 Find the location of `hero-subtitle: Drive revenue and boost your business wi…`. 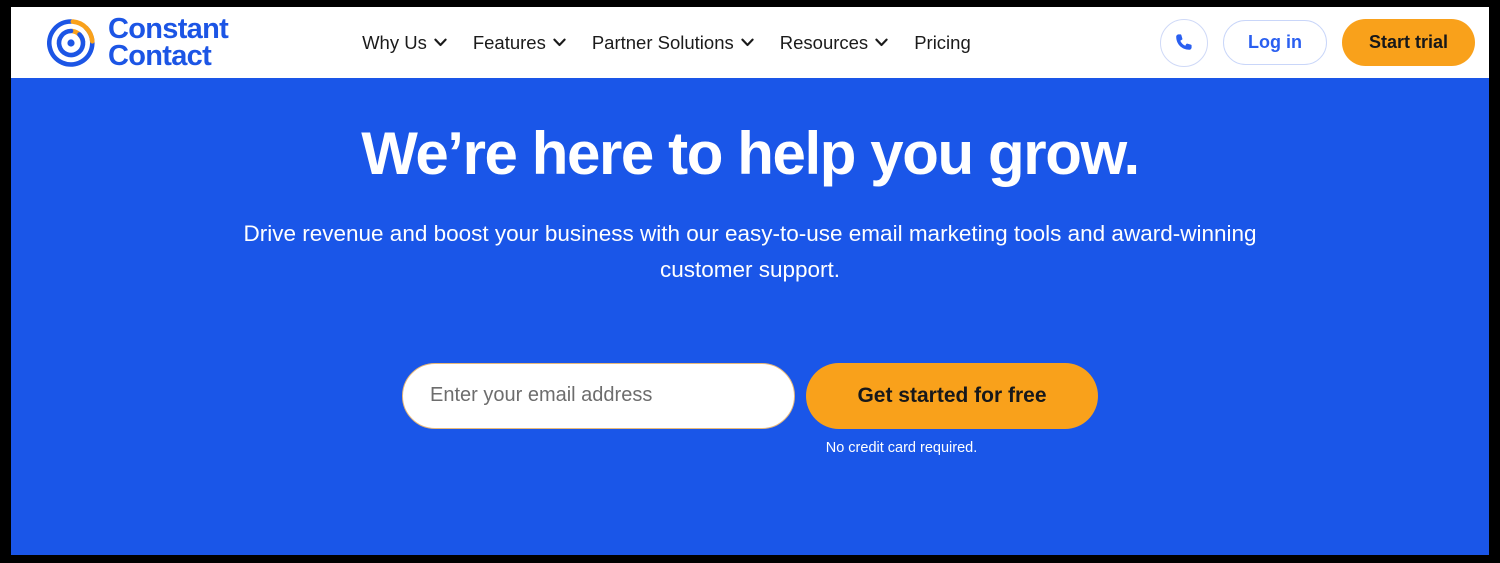

hero-subtitle: Drive revenue and boost your business wi… is located at coordinates (750, 252).